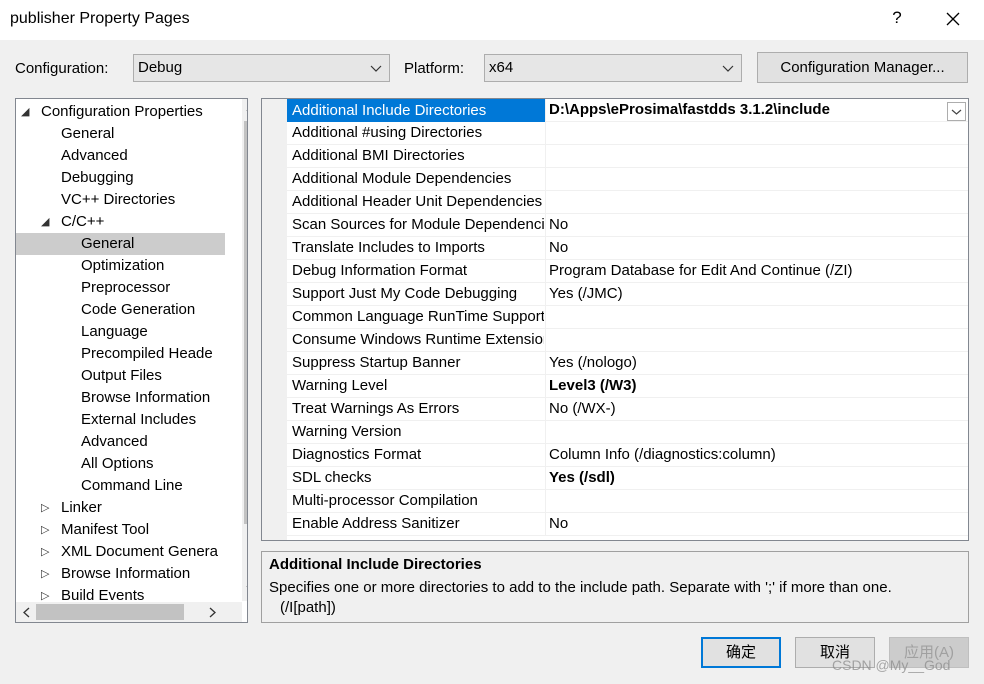 This screenshot has width=984, height=684. I want to click on property-row: Enable Address Sanitizer No, so click(627, 524).